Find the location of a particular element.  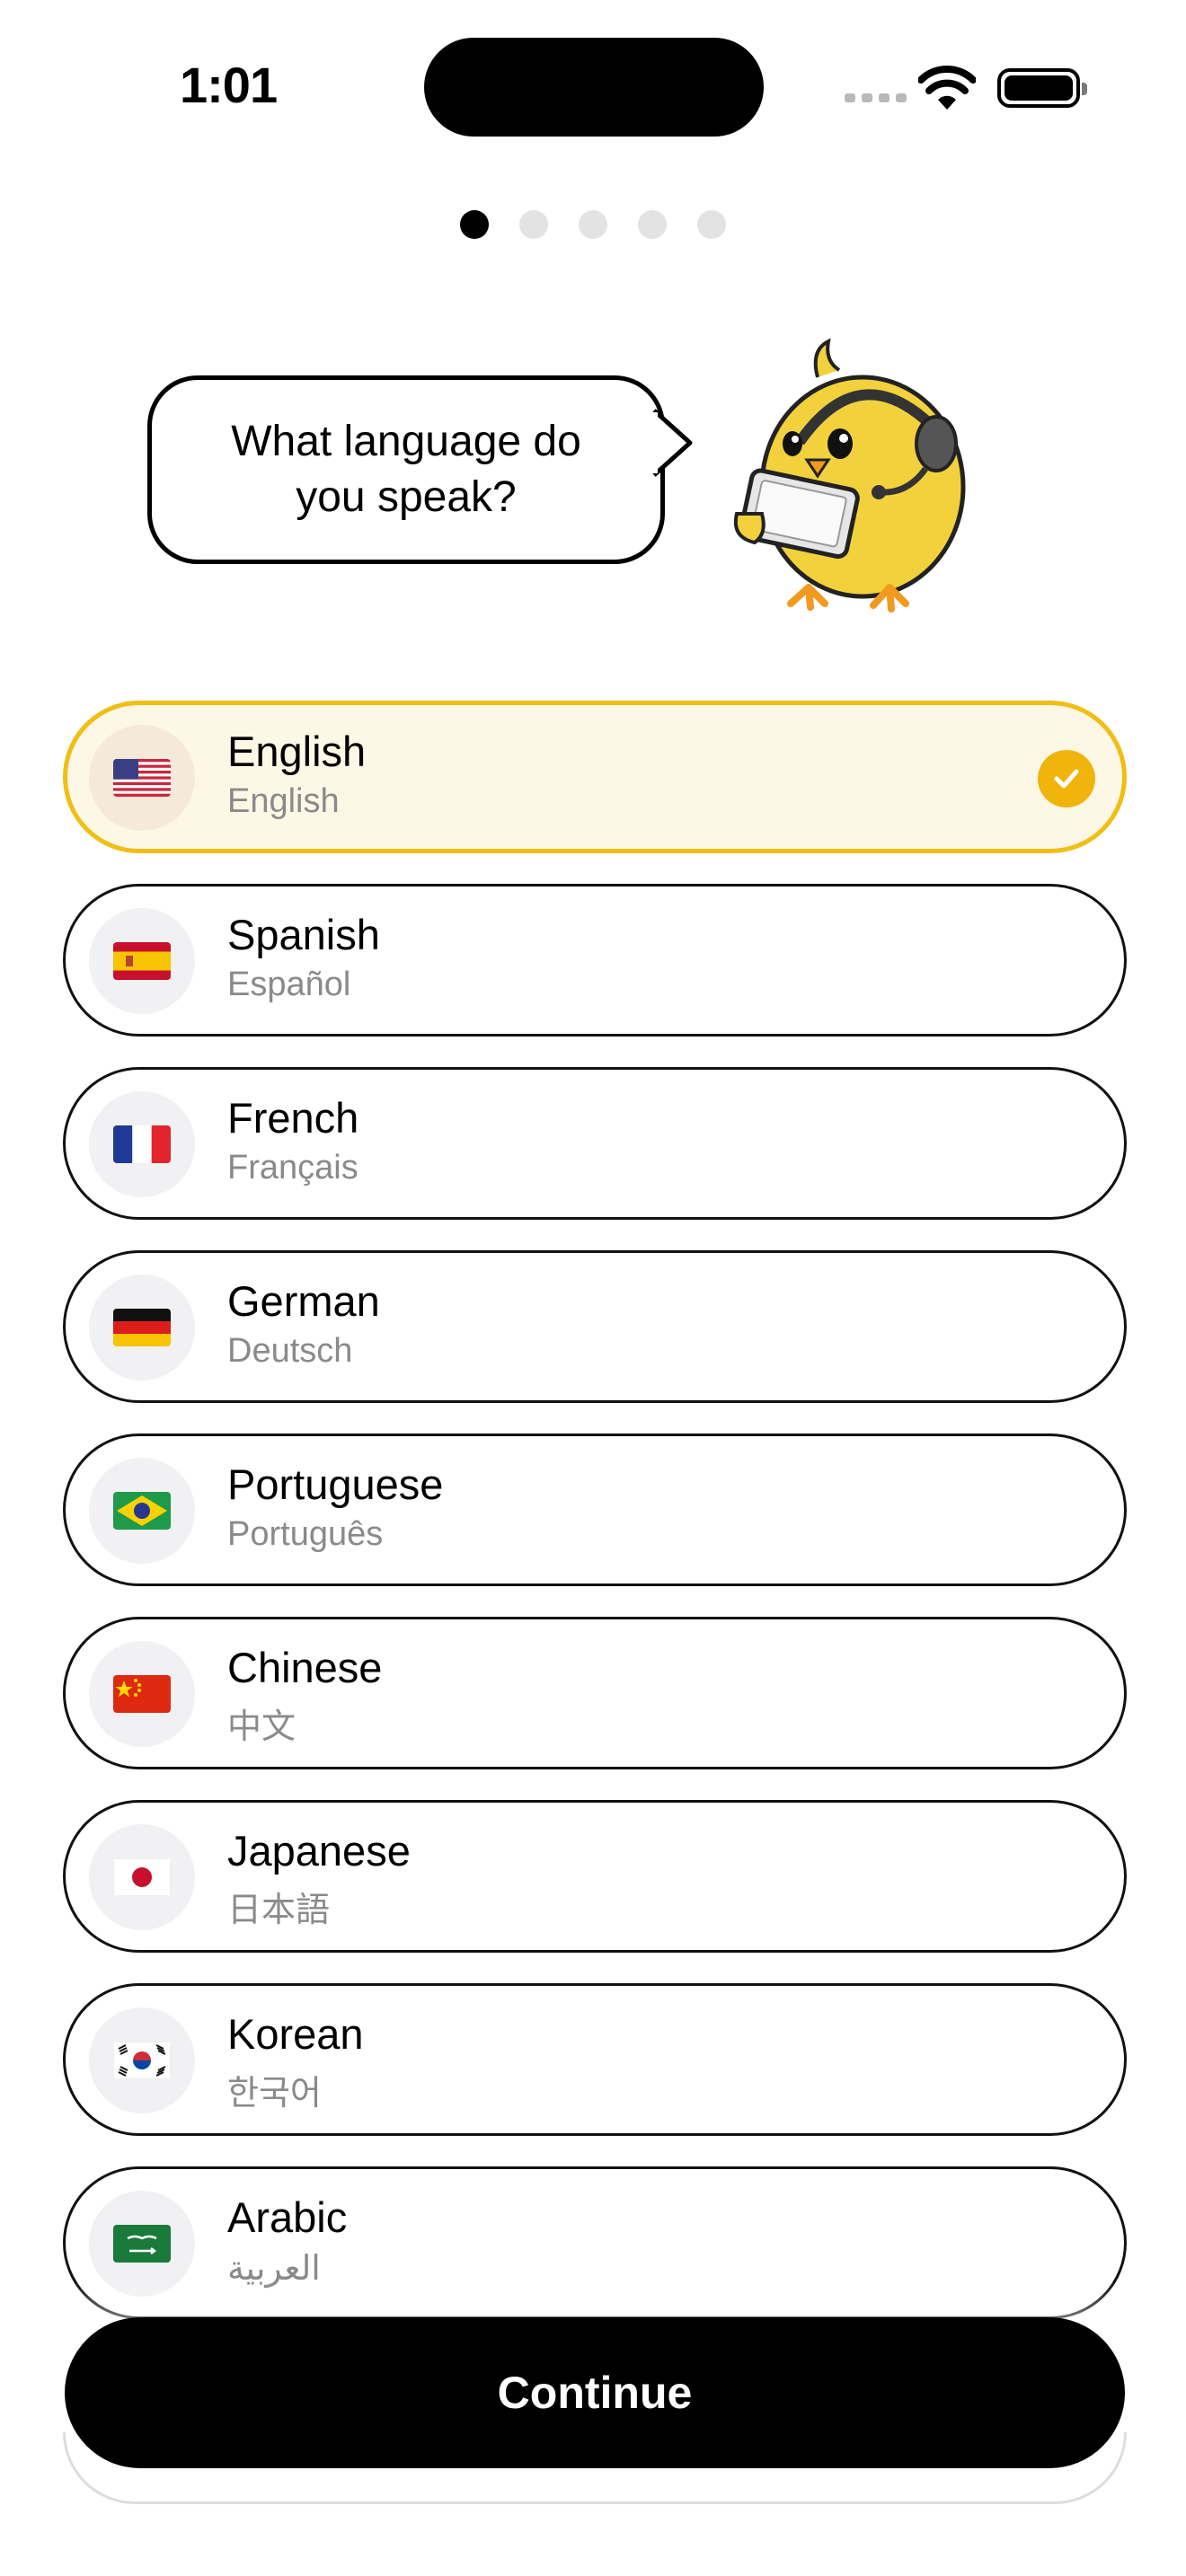

wifi-icon is located at coordinates (947, 88).